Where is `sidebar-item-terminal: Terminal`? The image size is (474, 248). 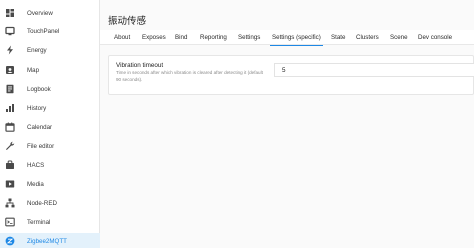
sidebar-item-terminal: Terminal is located at coordinates (50, 222).